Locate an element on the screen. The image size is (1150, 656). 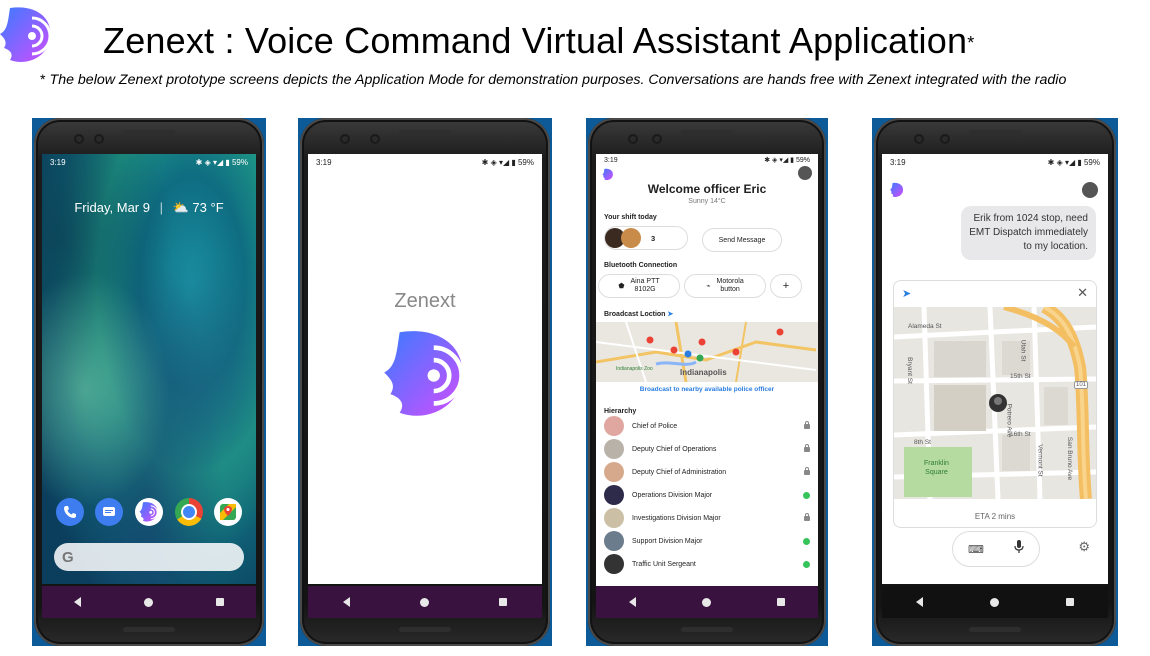
settings-gear-icon: ⚙ is located at coordinates (1084, 547).